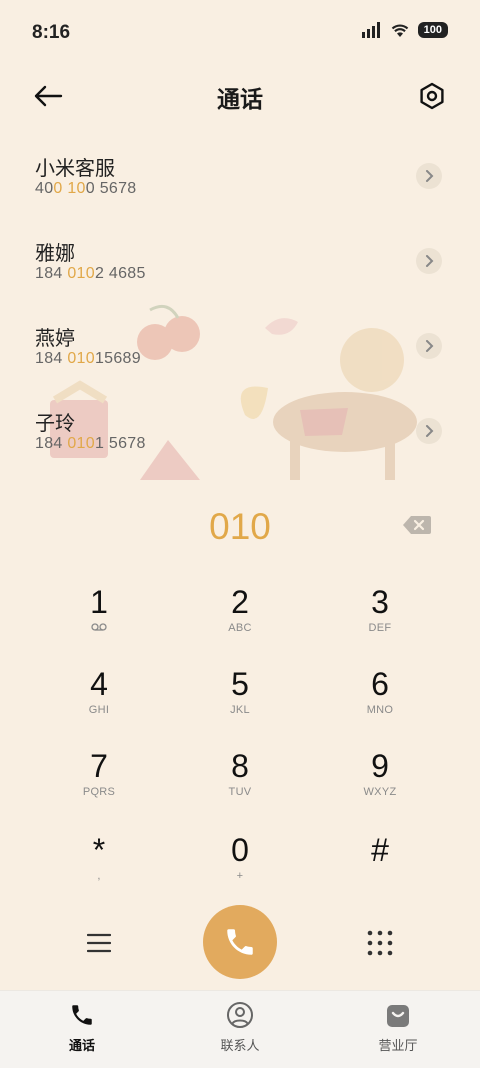 This screenshot has height=1068, width=480. Describe the element at coordinates (99, 628) in the screenshot. I see `voicemail-icon` at that location.